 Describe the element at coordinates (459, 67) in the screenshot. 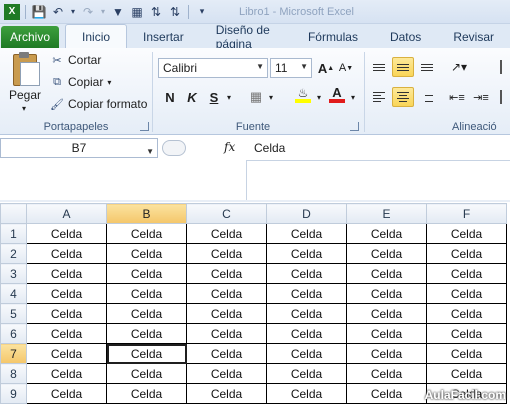

I see `orientation-button: ↗▾` at that location.